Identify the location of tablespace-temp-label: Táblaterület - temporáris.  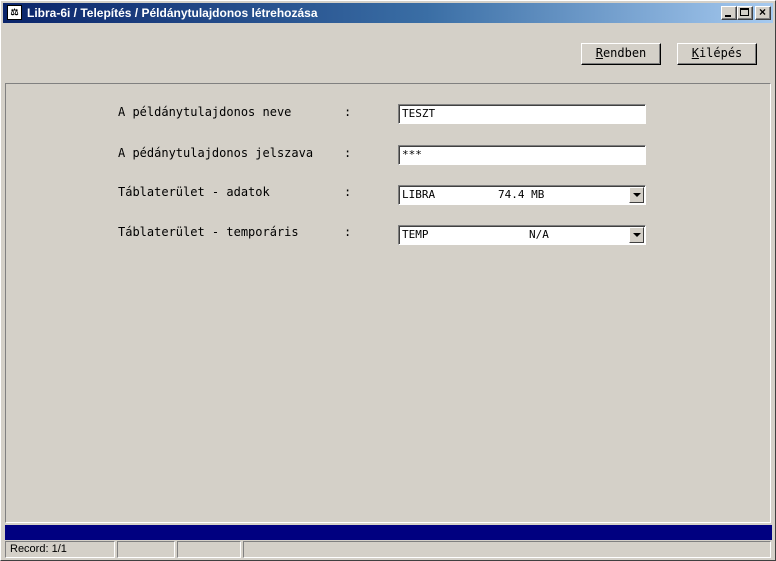
(208, 232).